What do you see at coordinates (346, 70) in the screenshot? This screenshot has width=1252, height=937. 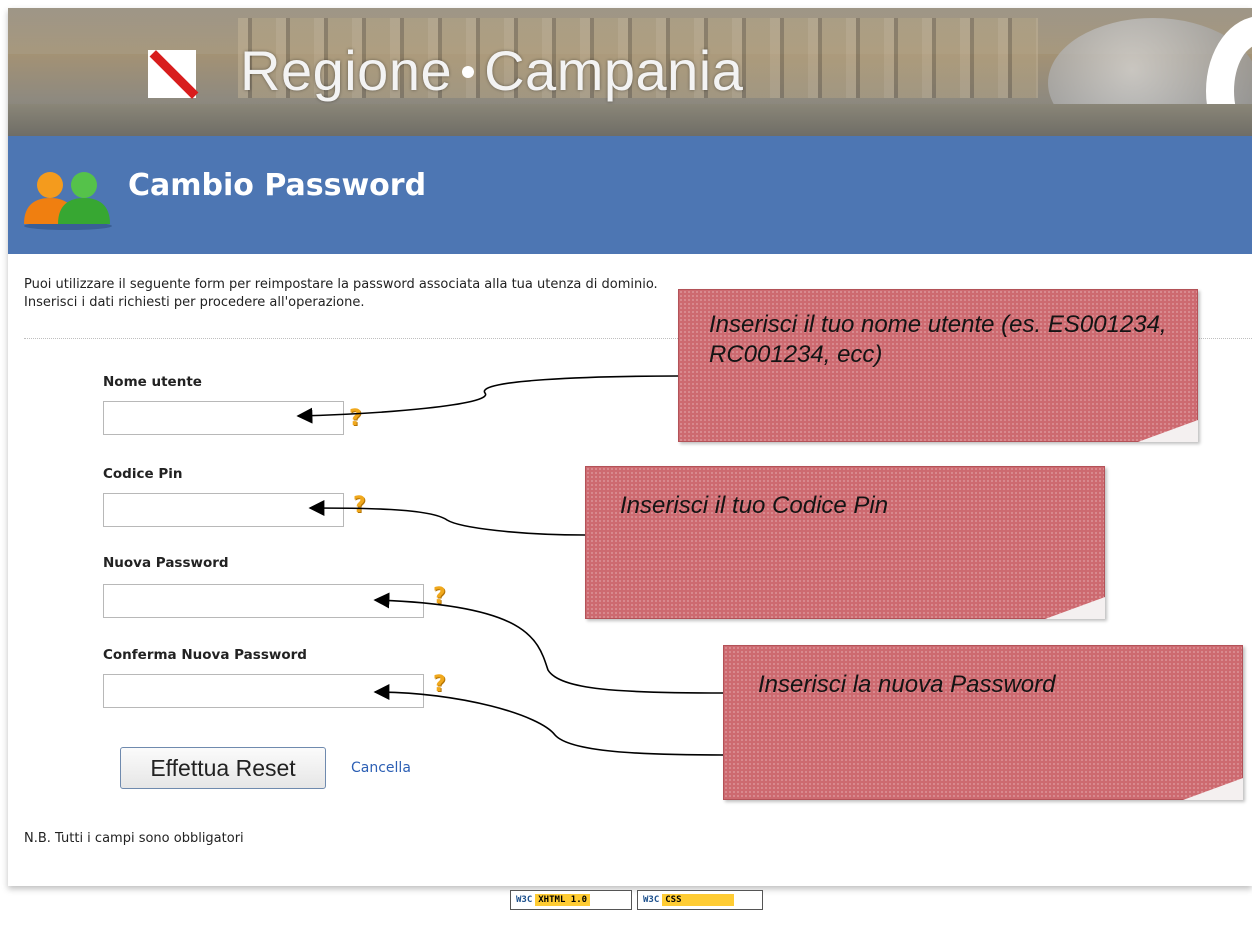 I see `brand-word-regione: Regione` at bounding box center [346, 70].